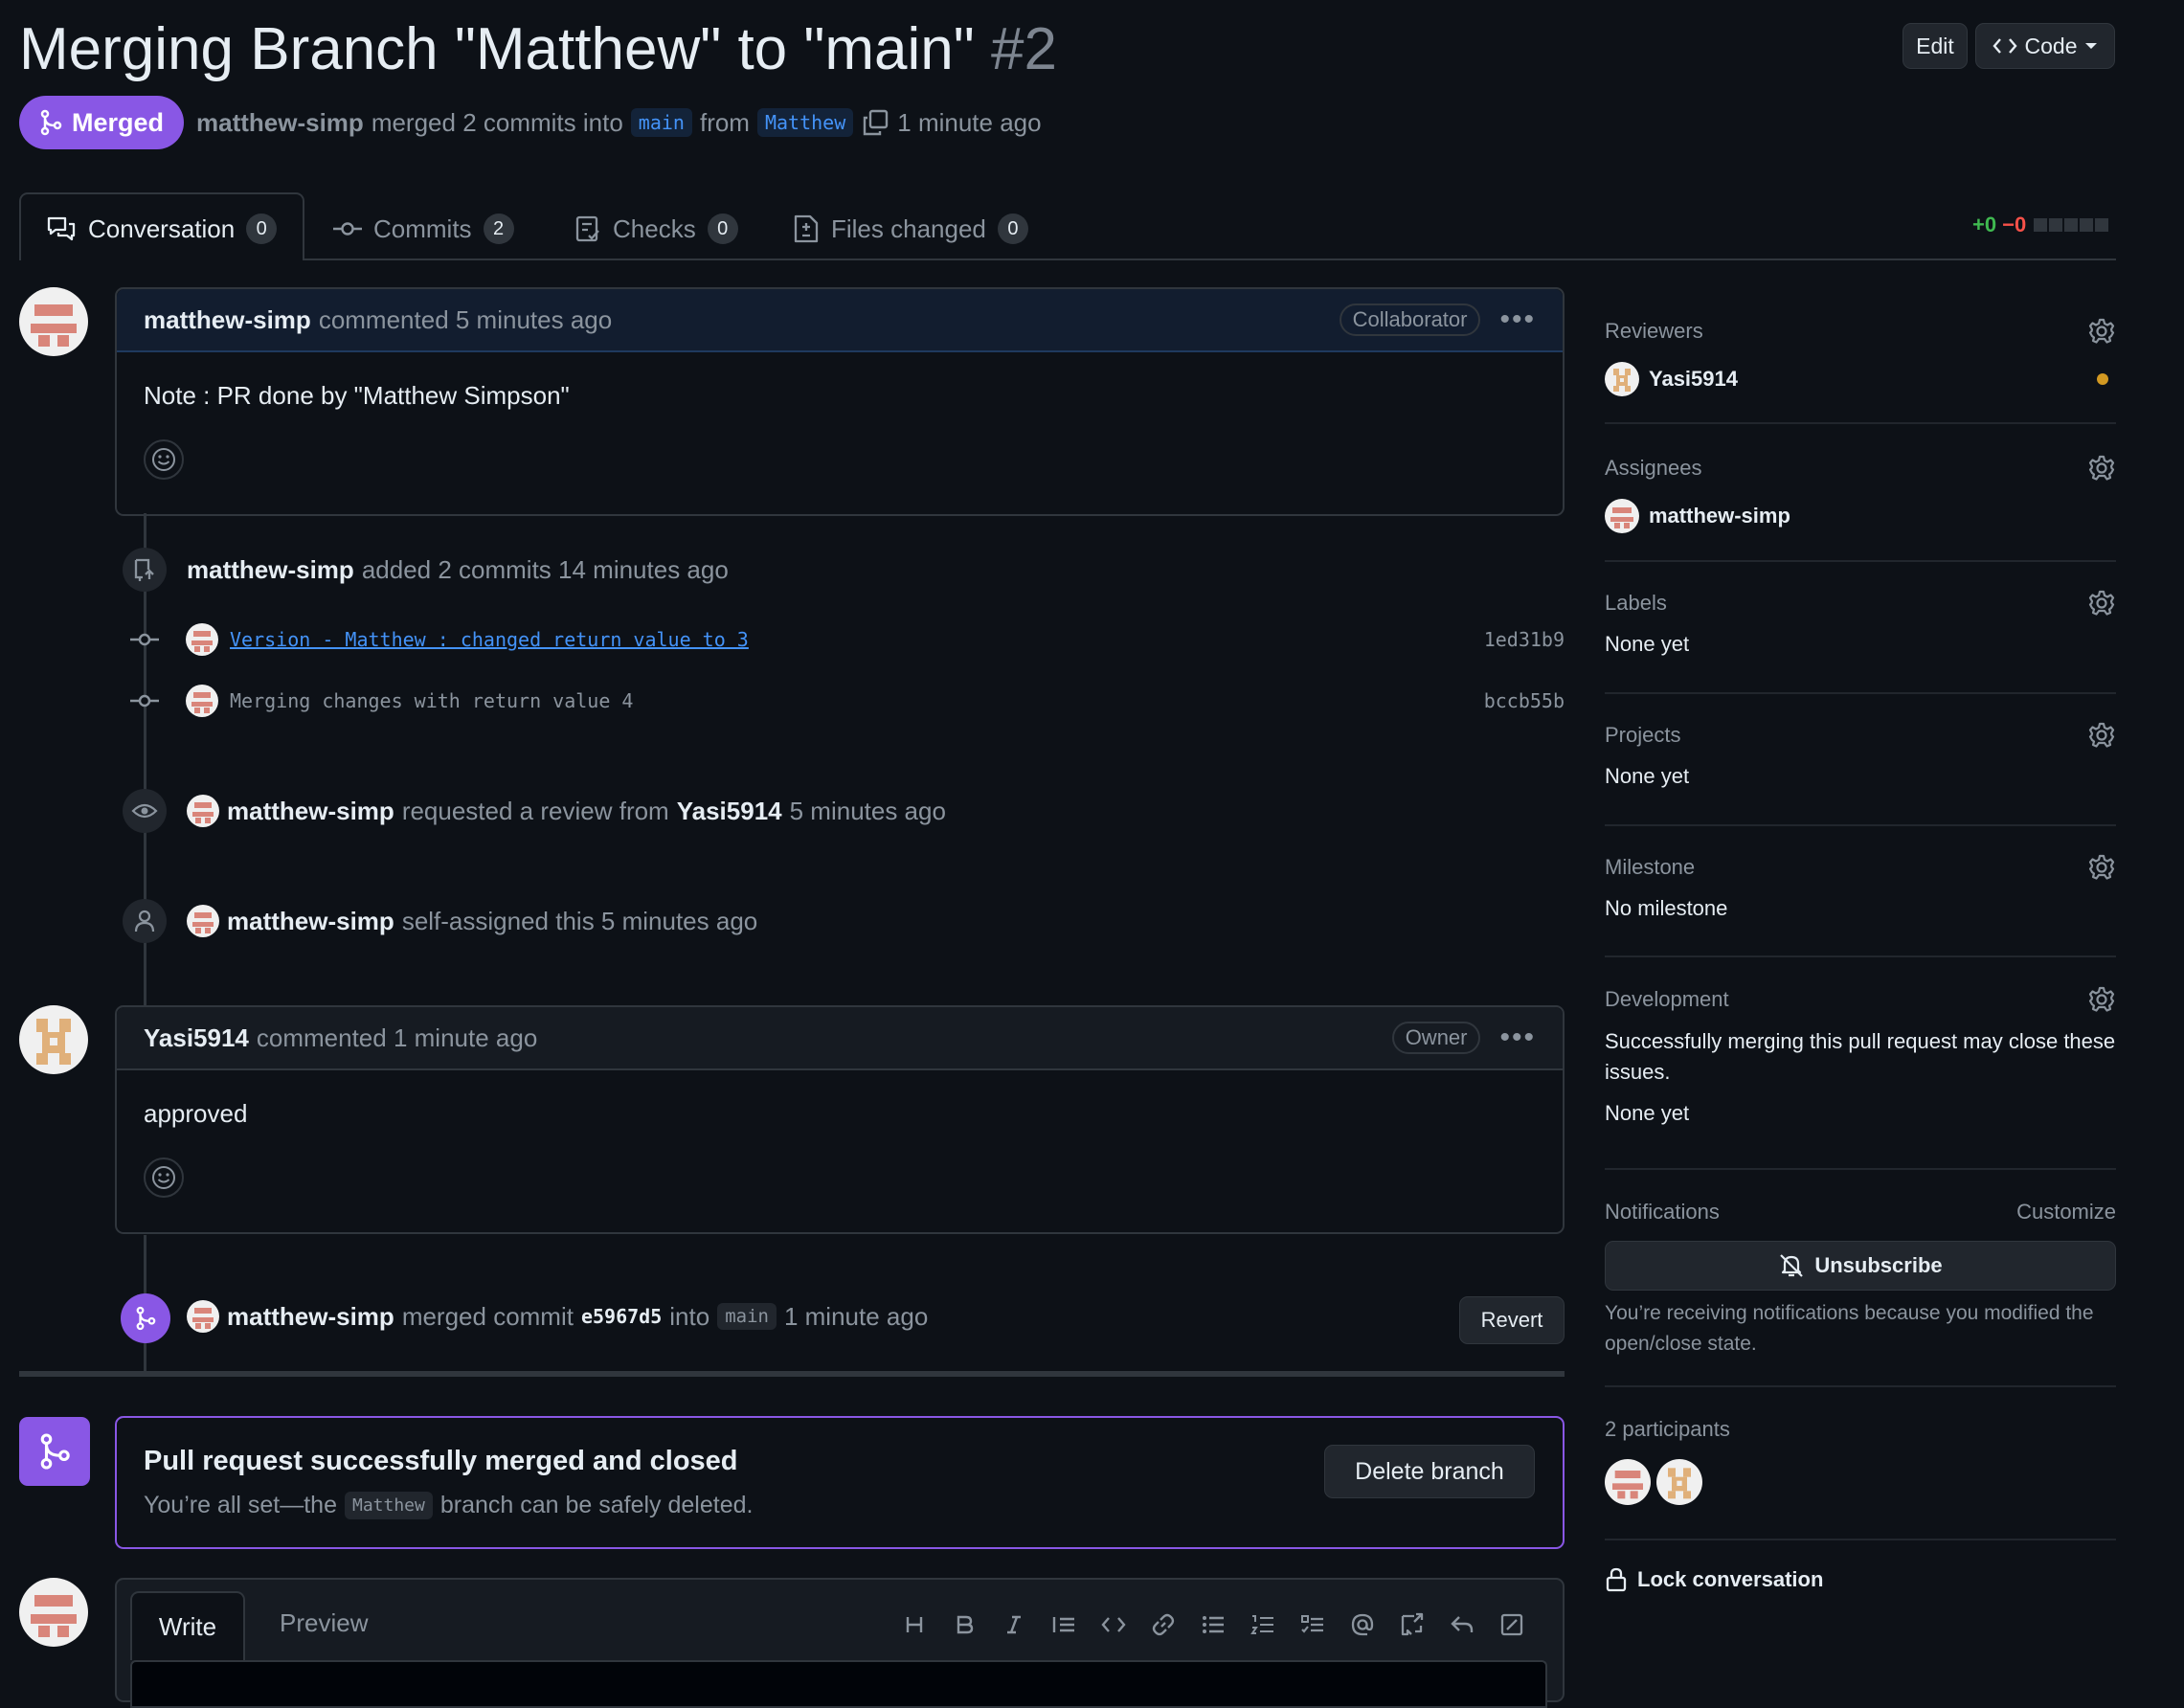 The image size is (2184, 1708). What do you see at coordinates (1636, 603) in the screenshot?
I see `labels-heading: Labels` at bounding box center [1636, 603].